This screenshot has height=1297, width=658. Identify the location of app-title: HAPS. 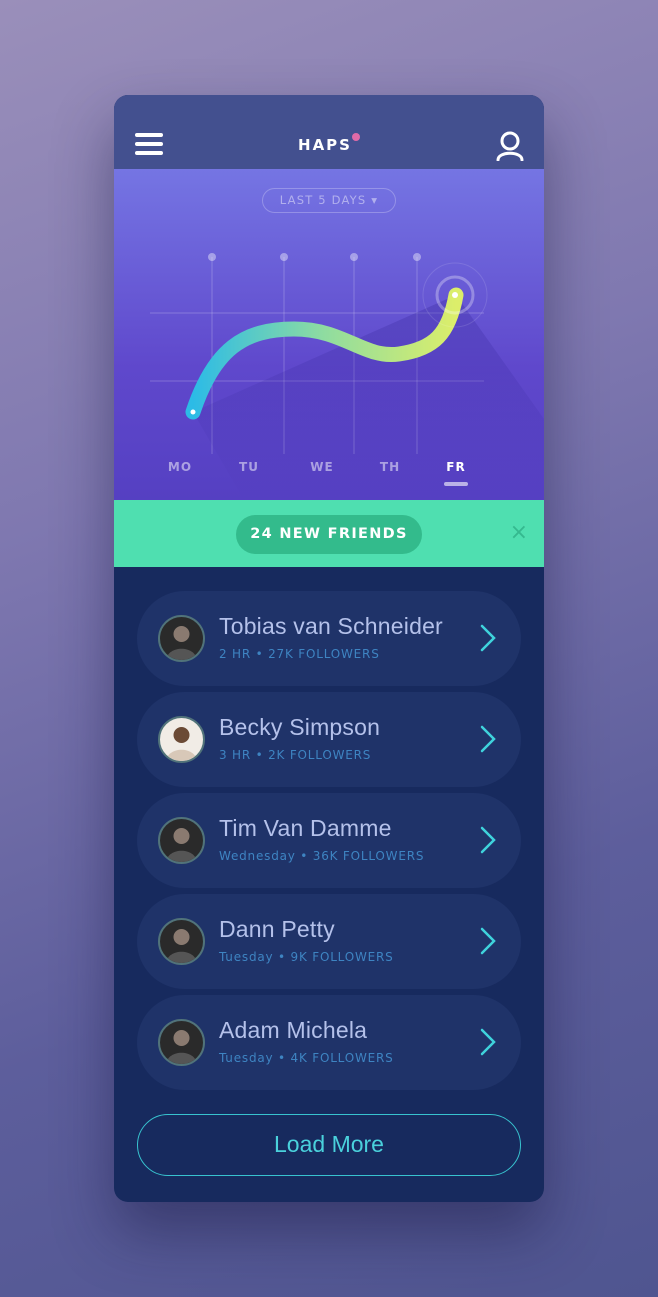
(329, 143).